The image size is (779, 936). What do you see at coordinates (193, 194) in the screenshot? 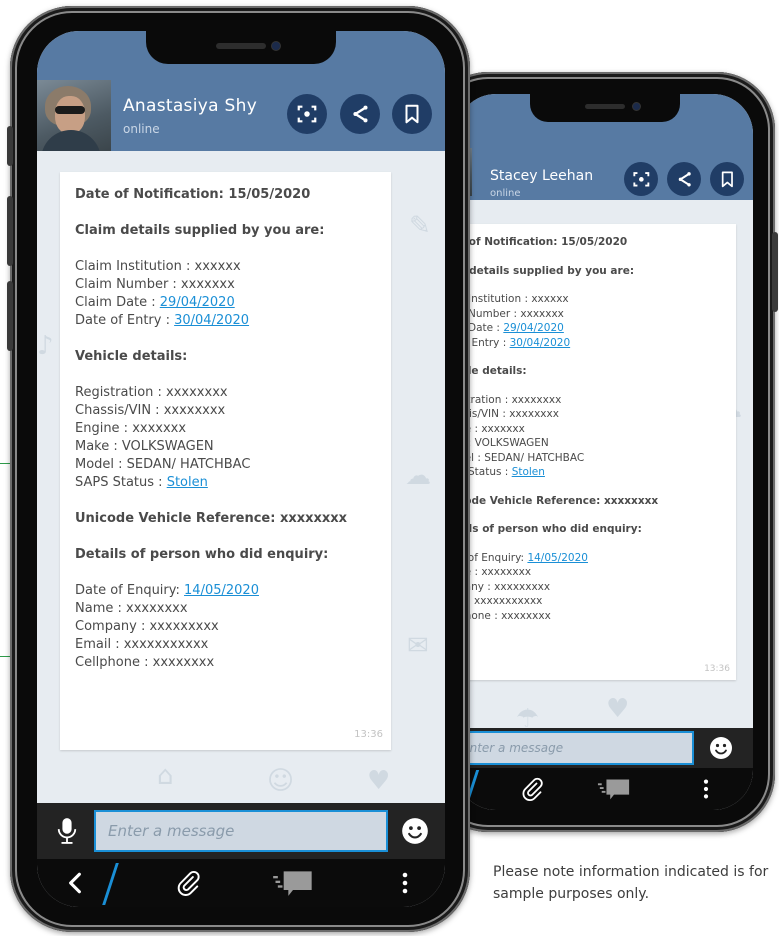
I see `notification-date: Date of Notification: 15/05/2020` at bounding box center [193, 194].